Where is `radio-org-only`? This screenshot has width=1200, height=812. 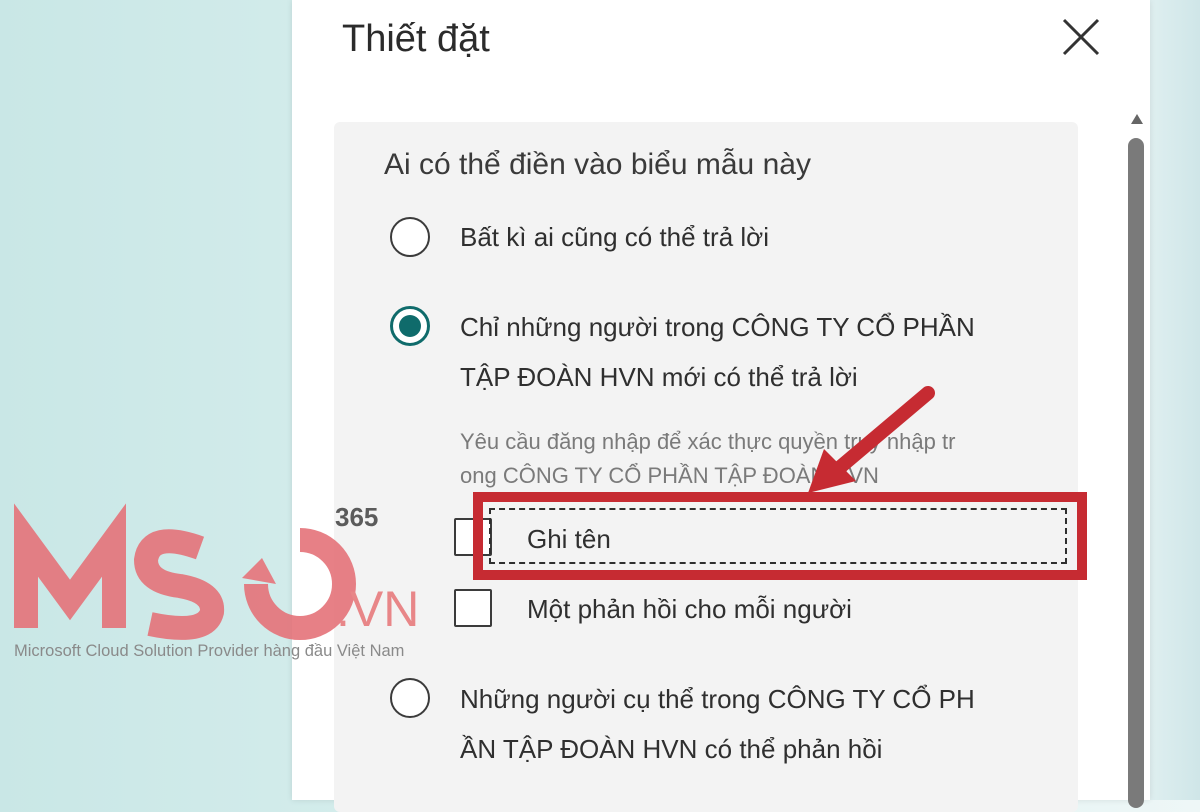 radio-org-only is located at coordinates (410, 326).